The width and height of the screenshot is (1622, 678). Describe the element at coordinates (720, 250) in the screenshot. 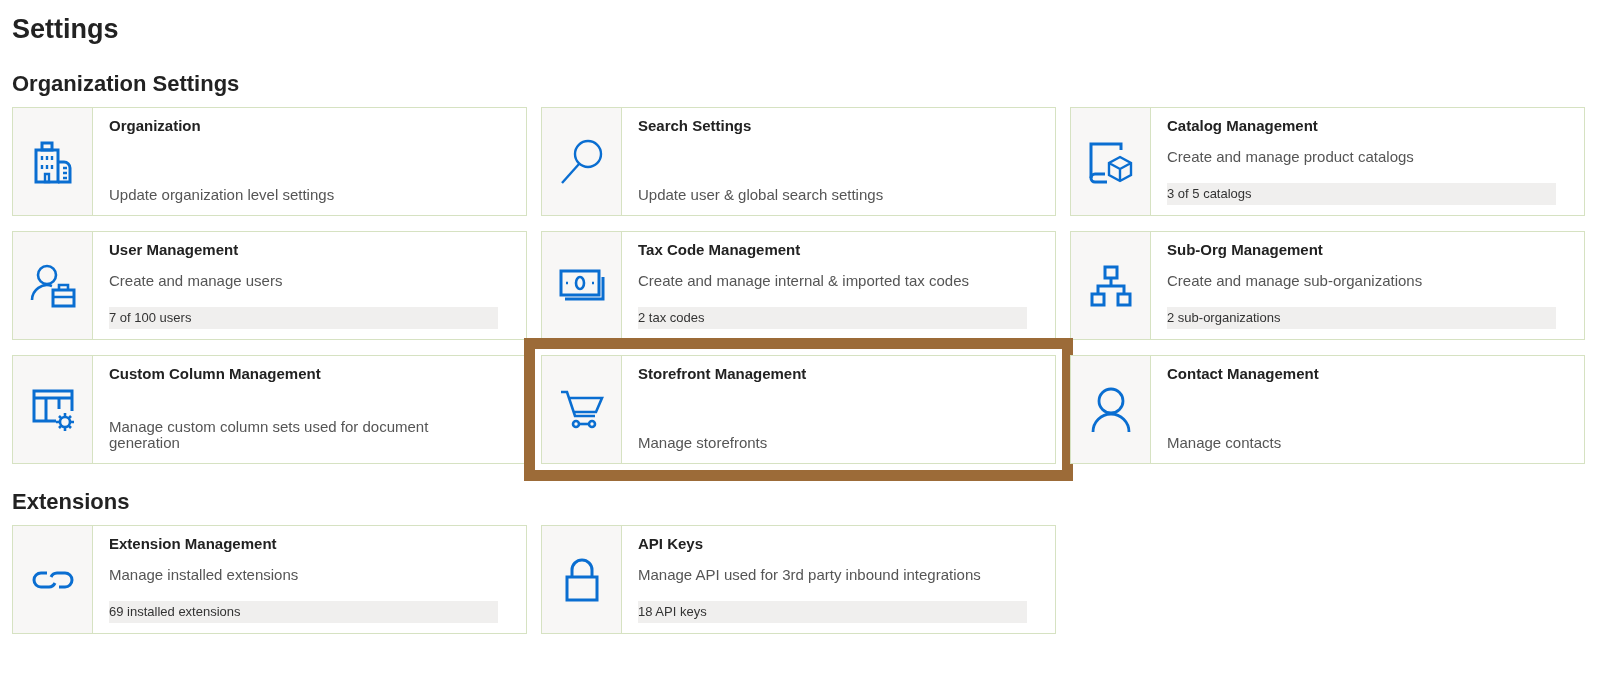

I see `card-title: Tax Code Management` at that location.